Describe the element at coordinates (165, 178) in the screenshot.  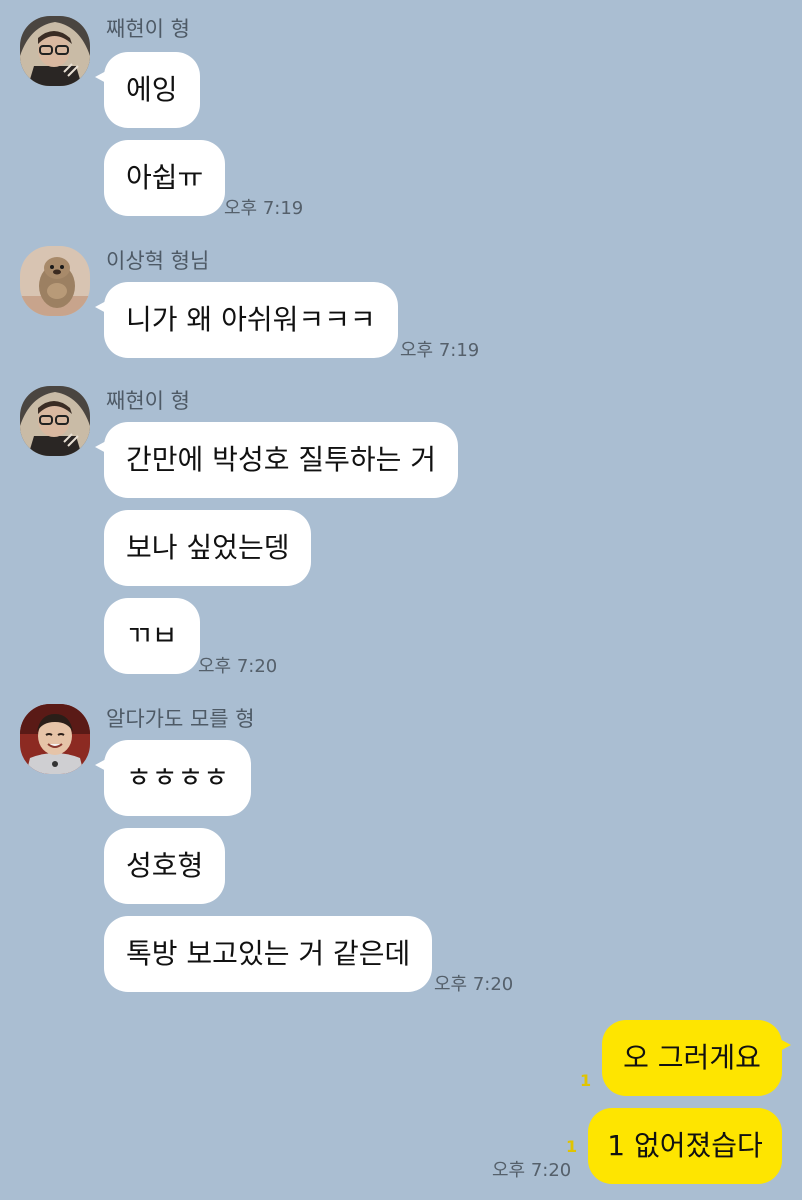
I see `message-bubble: 아쉽ㅠ` at that location.